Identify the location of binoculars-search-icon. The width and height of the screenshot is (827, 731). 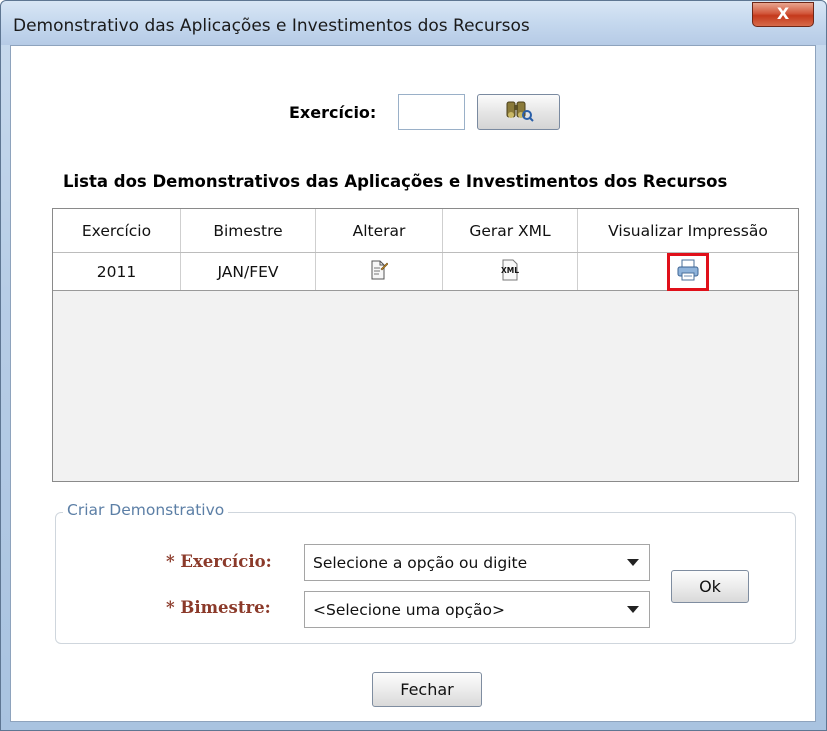
(519, 112).